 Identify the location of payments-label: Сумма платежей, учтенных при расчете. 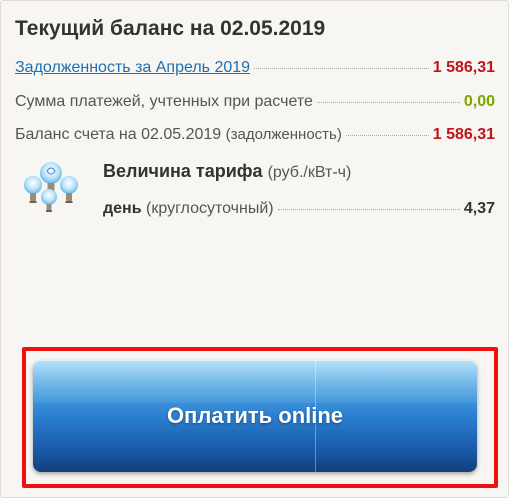
(164, 101).